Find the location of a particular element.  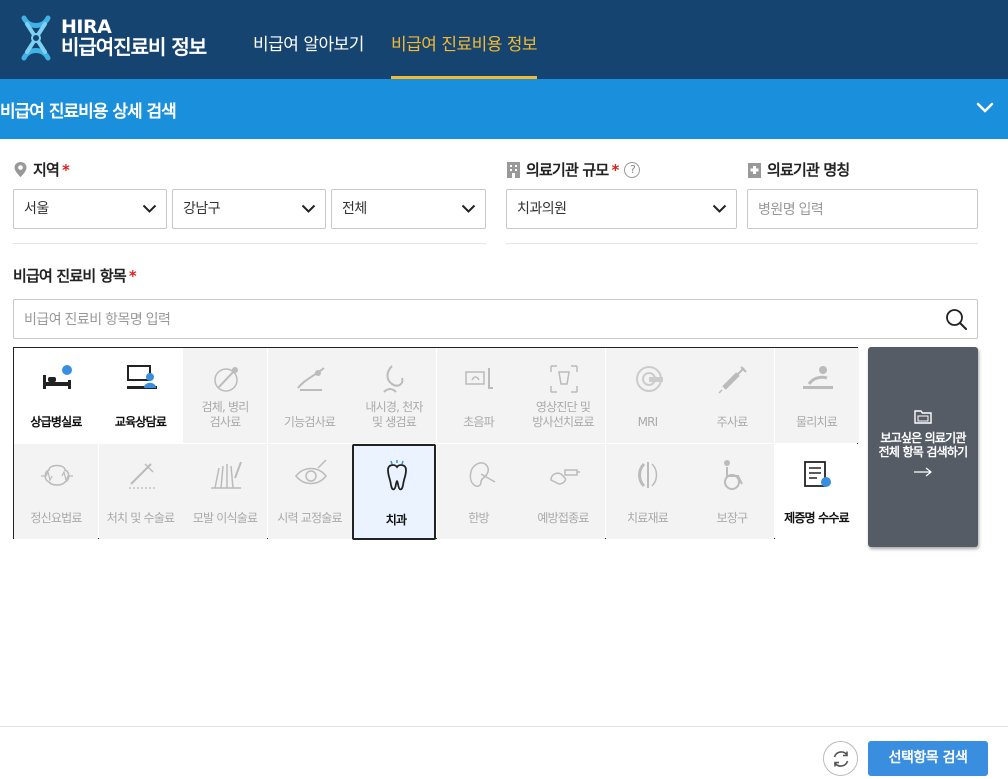

item-name-placeholder: 비급여 진료비 항목명 입력 is located at coordinates (97, 319).